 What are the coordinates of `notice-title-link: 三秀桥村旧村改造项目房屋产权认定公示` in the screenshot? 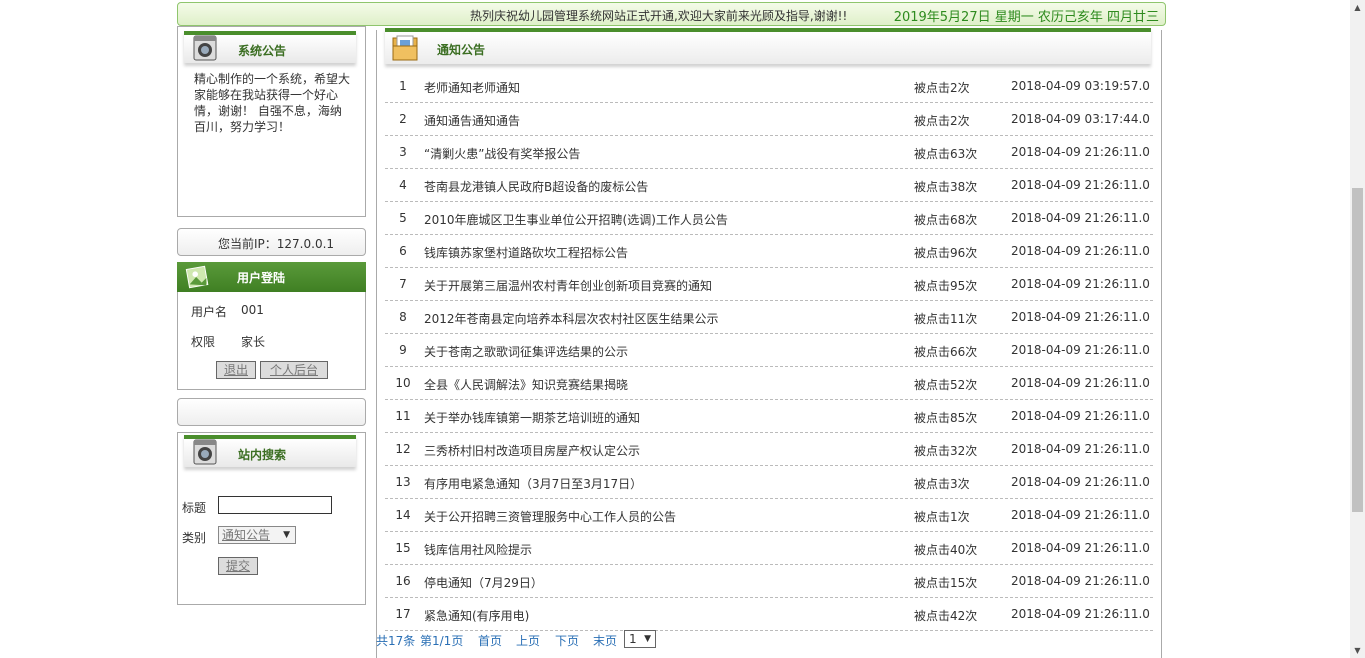 It's located at (532, 450).